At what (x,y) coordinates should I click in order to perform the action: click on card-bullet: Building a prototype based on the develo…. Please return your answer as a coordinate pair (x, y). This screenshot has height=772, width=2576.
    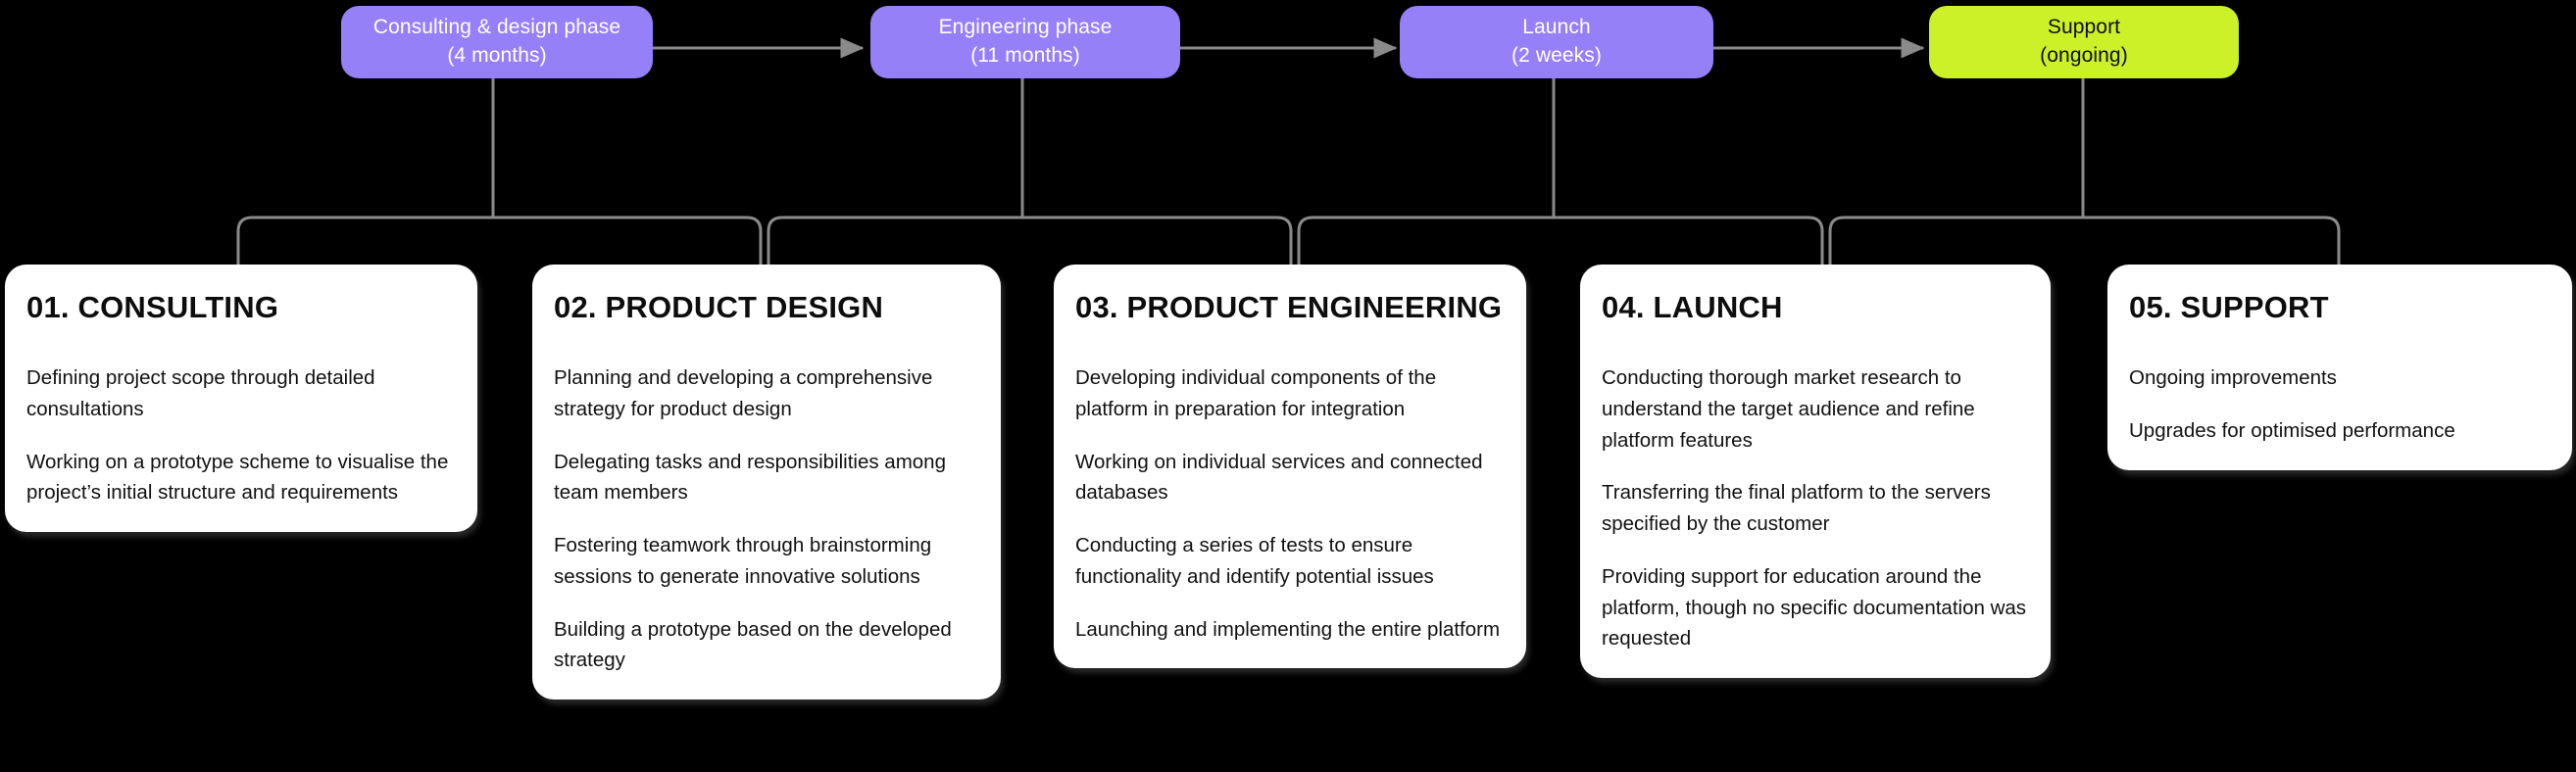
    Looking at the image, I should click on (753, 645).